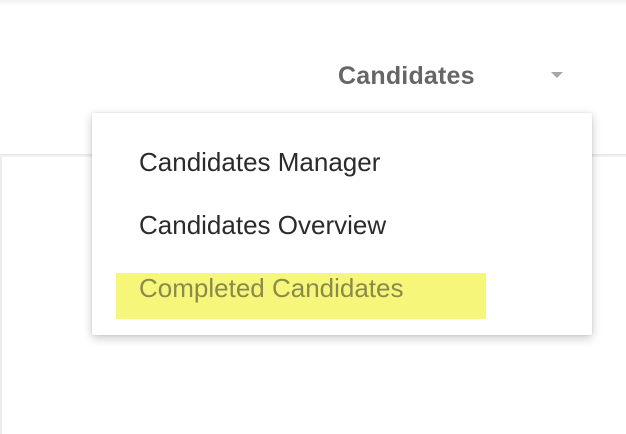 The image size is (626, 434). I want to click on candidates-nav-label: Candidates, so click(406, 75).